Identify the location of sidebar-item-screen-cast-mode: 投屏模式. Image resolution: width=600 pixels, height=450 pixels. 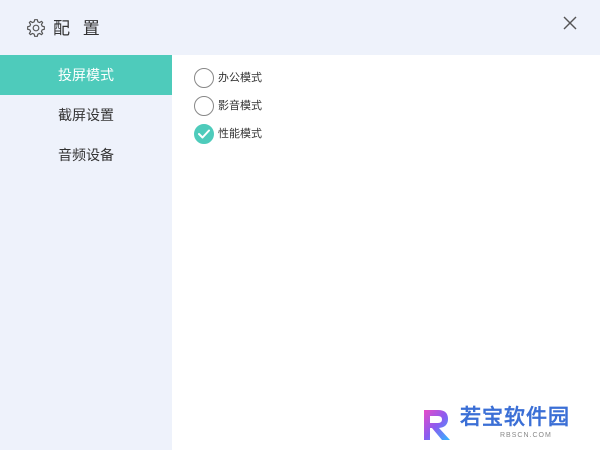
(86, 75).